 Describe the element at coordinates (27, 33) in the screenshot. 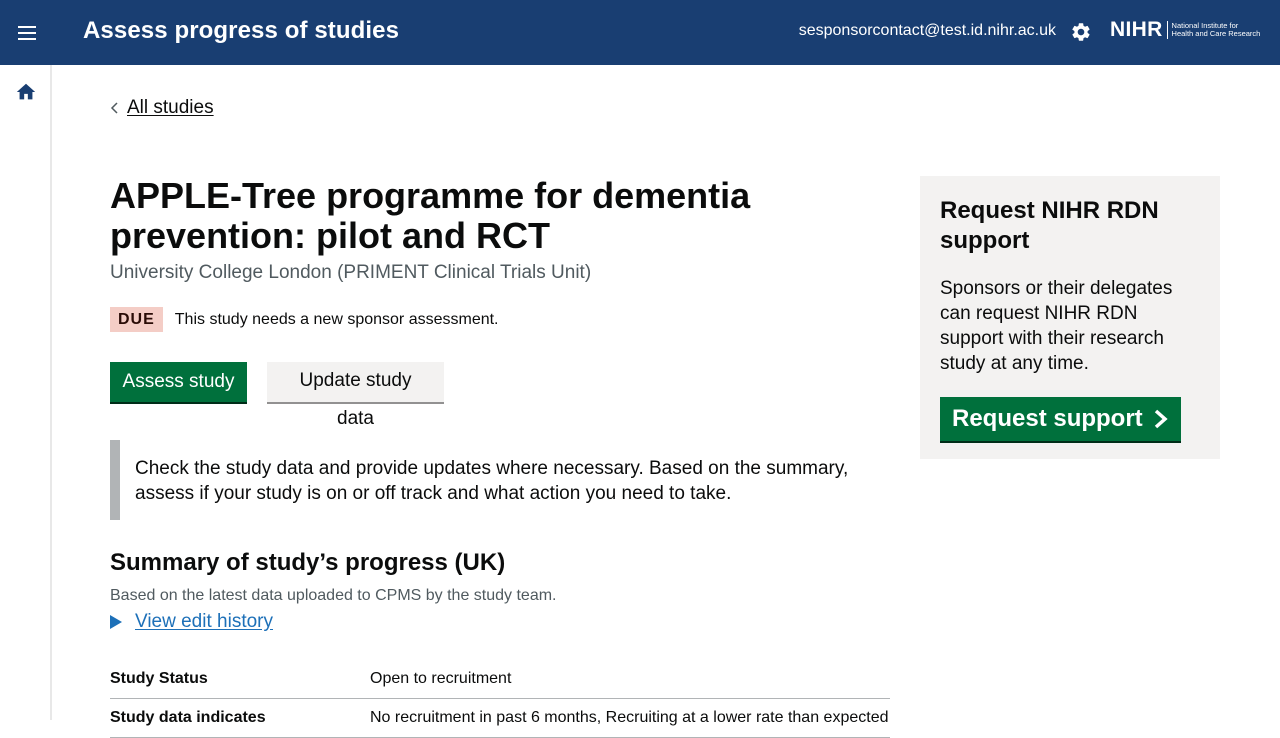

I see `hamburger-menu-icon` at that location.